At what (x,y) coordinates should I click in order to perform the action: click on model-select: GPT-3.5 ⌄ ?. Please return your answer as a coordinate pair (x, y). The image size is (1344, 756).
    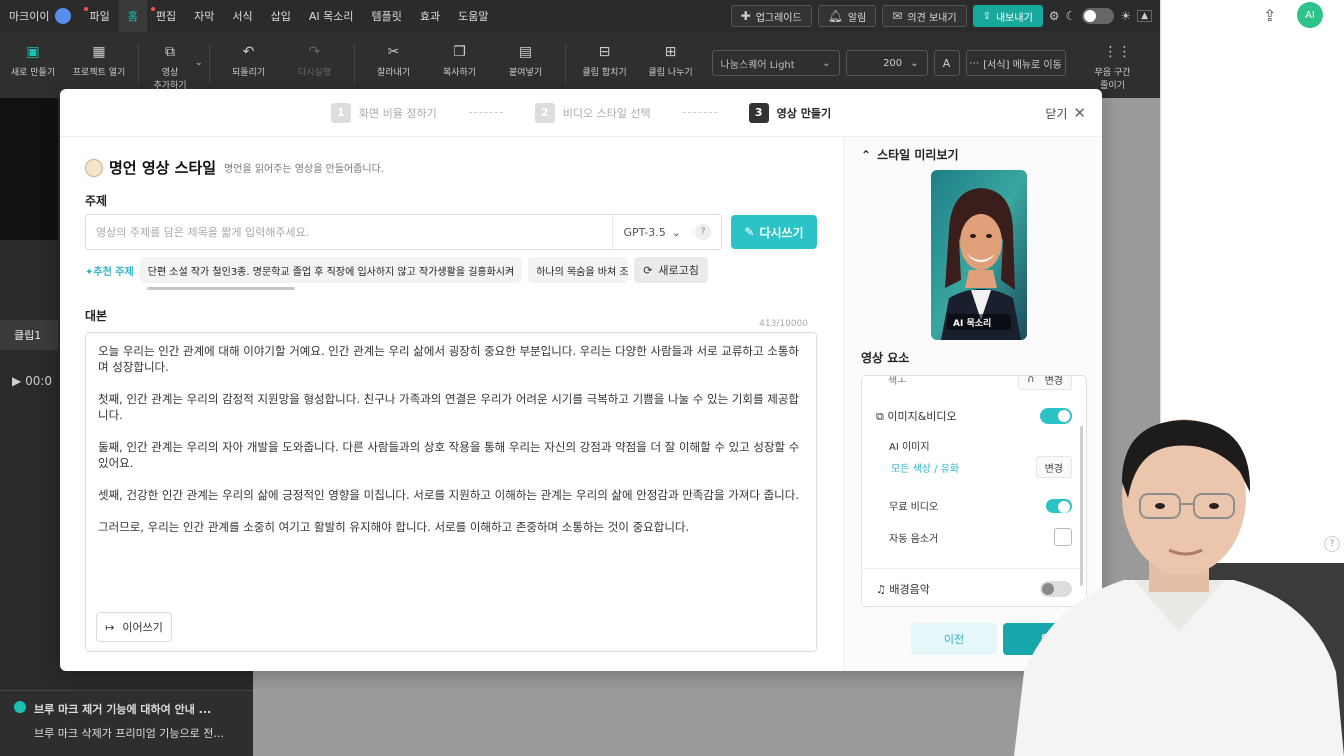
    Looking at the image, I should click on (666, 232).